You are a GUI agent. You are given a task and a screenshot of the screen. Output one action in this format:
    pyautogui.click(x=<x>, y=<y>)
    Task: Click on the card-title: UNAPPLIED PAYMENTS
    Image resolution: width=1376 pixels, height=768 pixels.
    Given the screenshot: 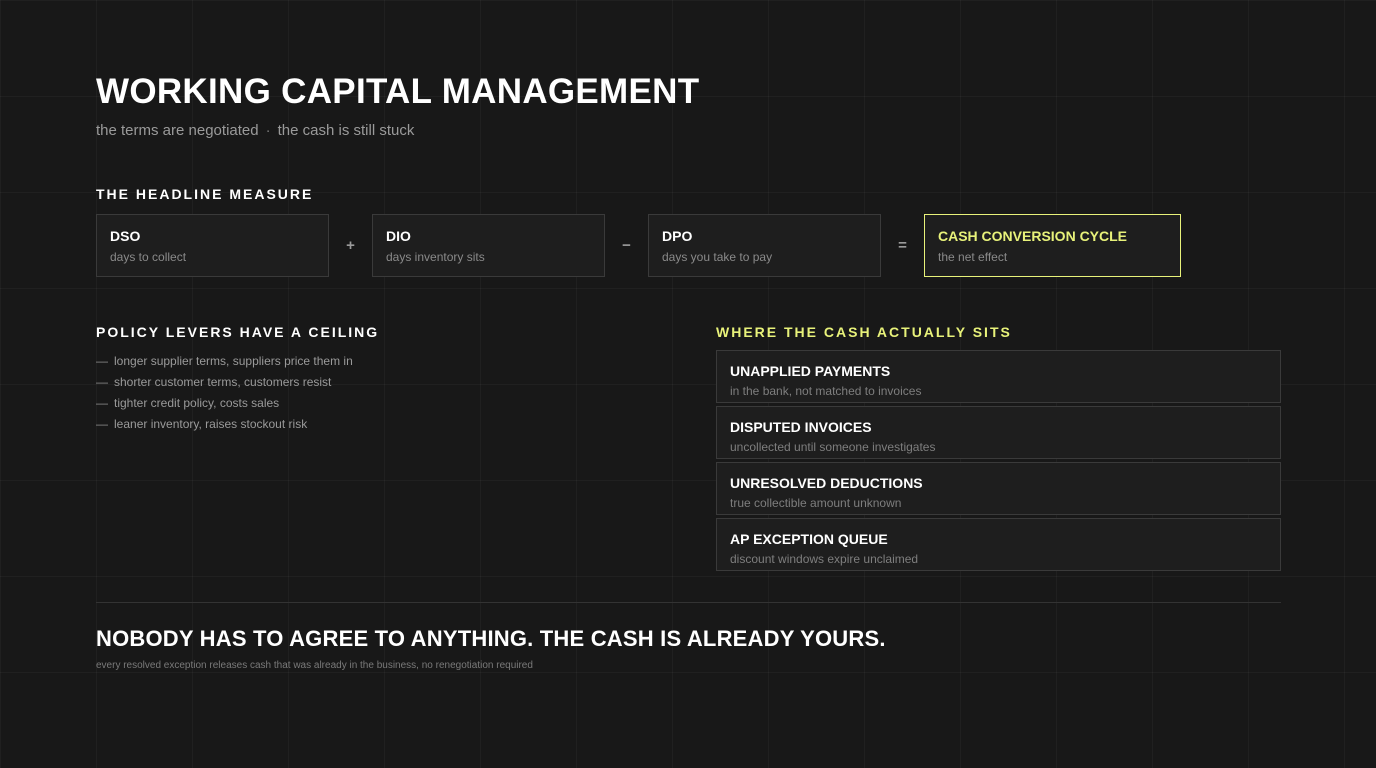 What is the action you would take?
    pyautogui.click(x=810, y=371)
    